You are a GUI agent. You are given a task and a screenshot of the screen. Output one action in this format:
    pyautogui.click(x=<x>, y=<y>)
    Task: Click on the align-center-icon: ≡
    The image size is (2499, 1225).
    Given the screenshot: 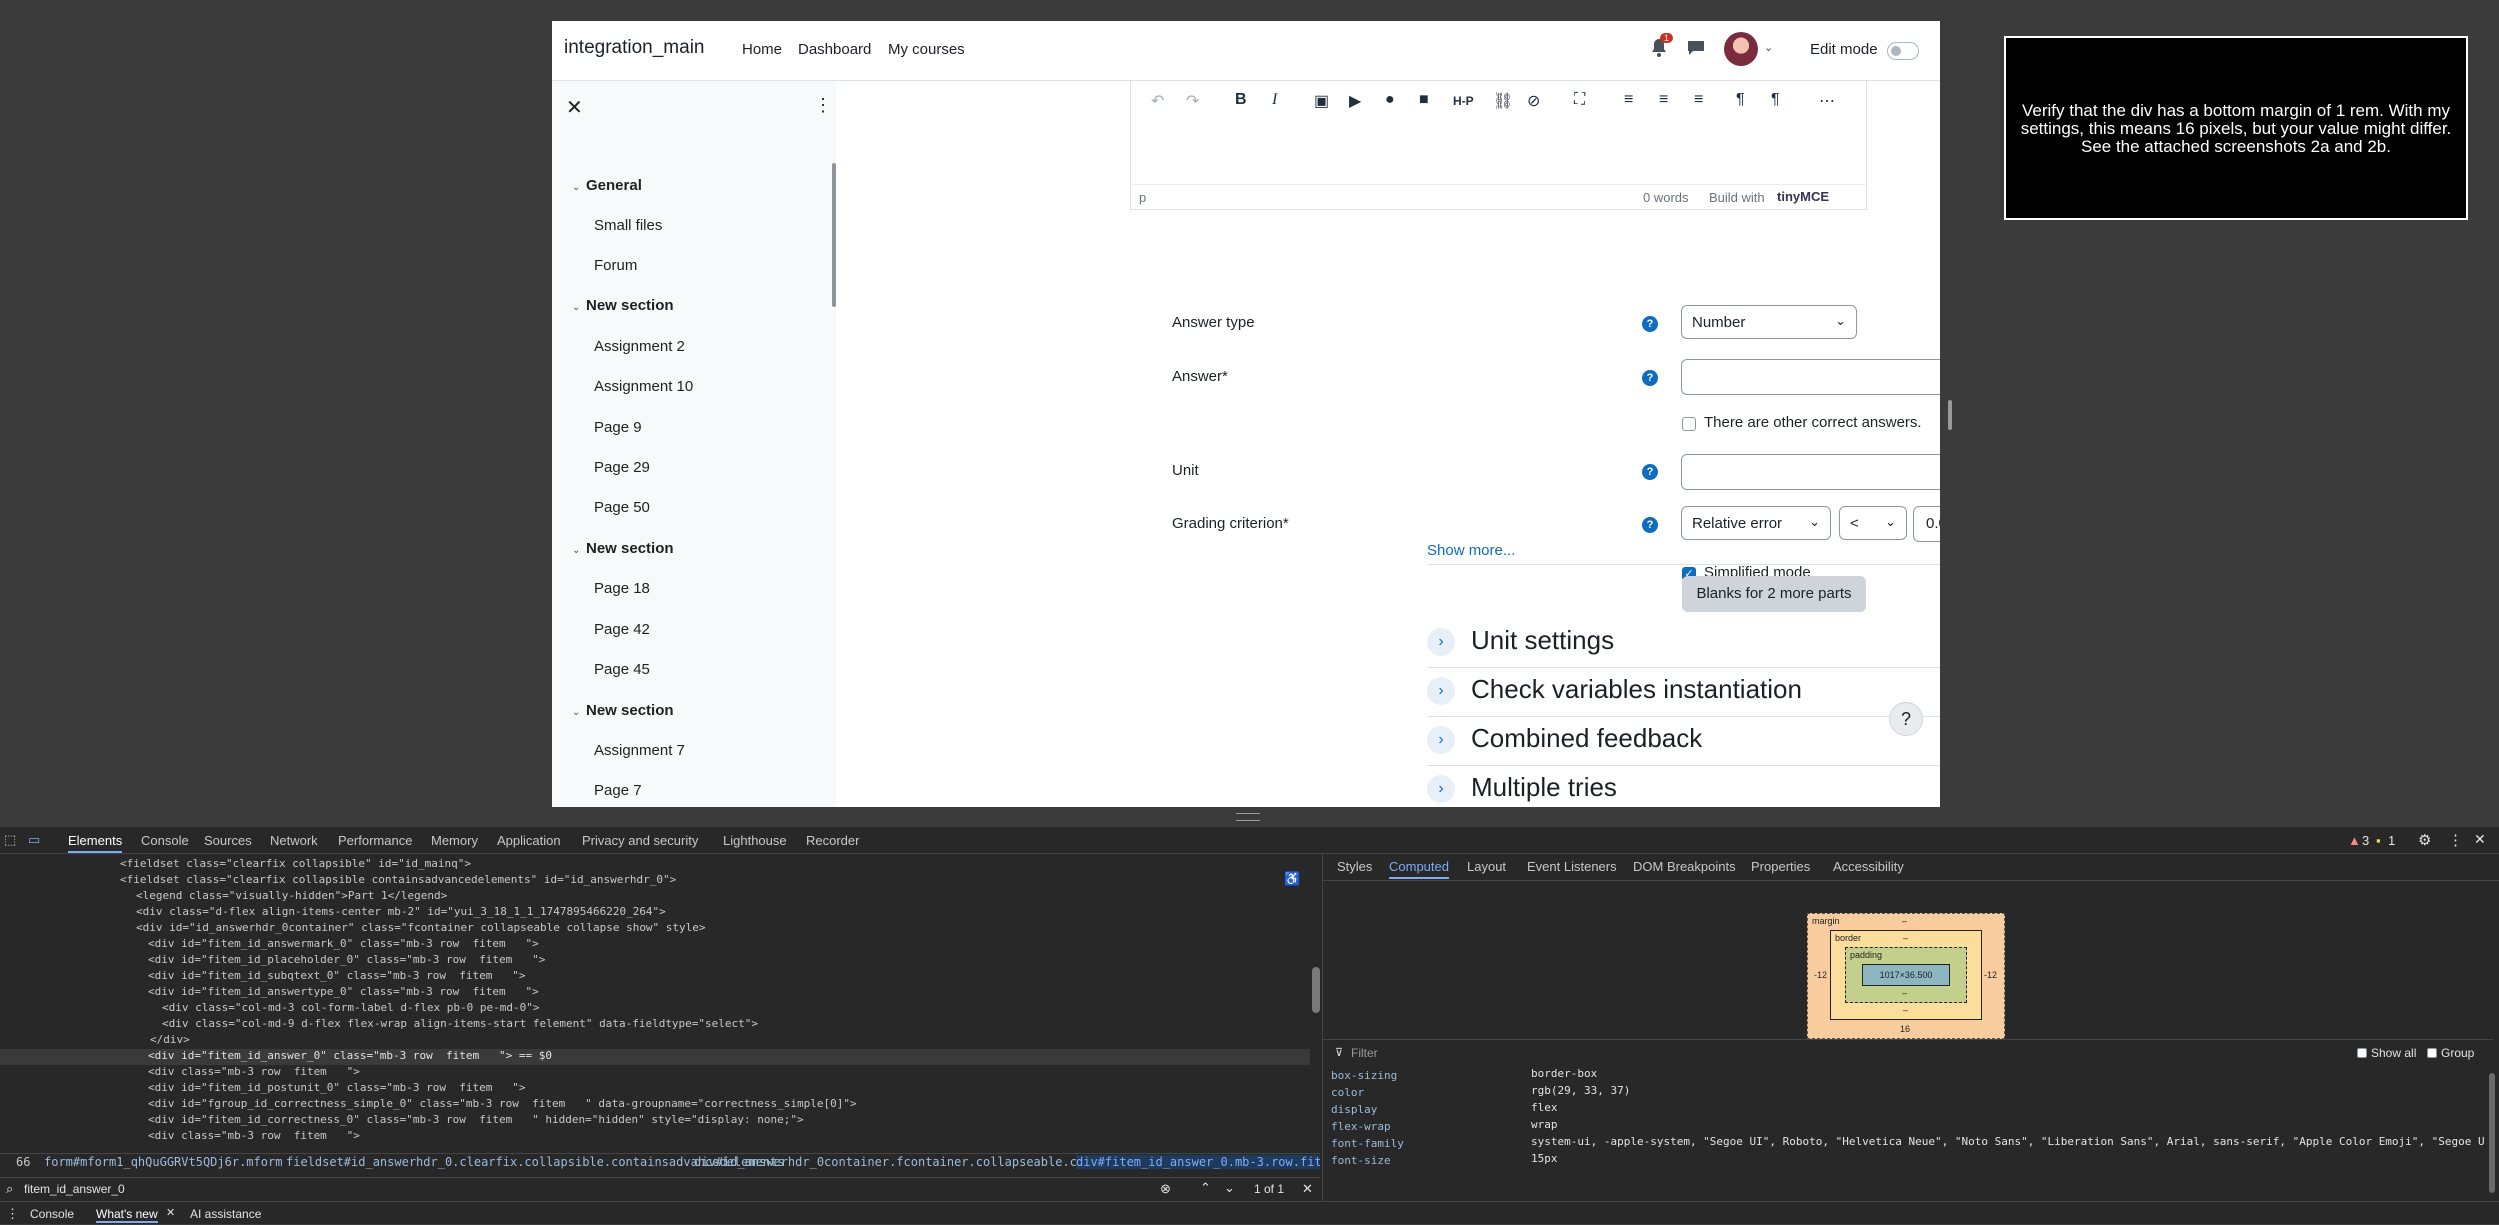 What is the action you would take?
    pyautogui.click(x=1663, y=100)
    